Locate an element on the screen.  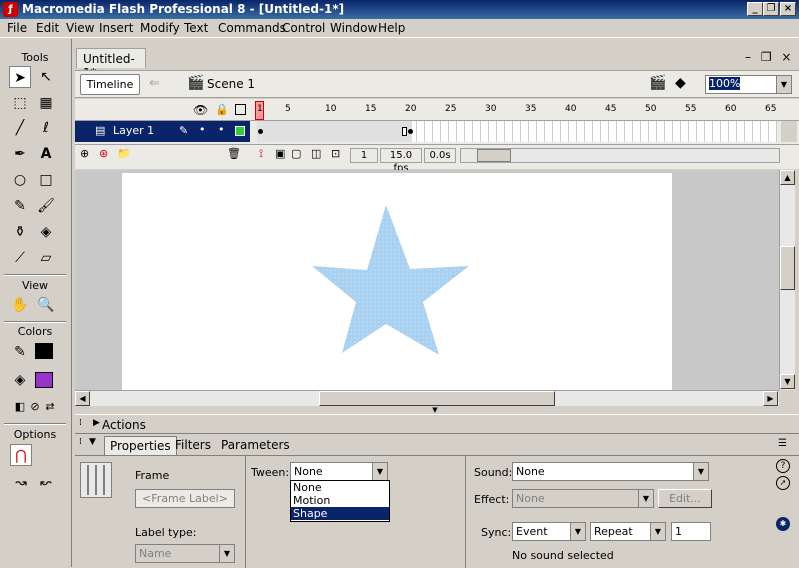
tween-option-motion: Motion is located at coordinates (340, 500).